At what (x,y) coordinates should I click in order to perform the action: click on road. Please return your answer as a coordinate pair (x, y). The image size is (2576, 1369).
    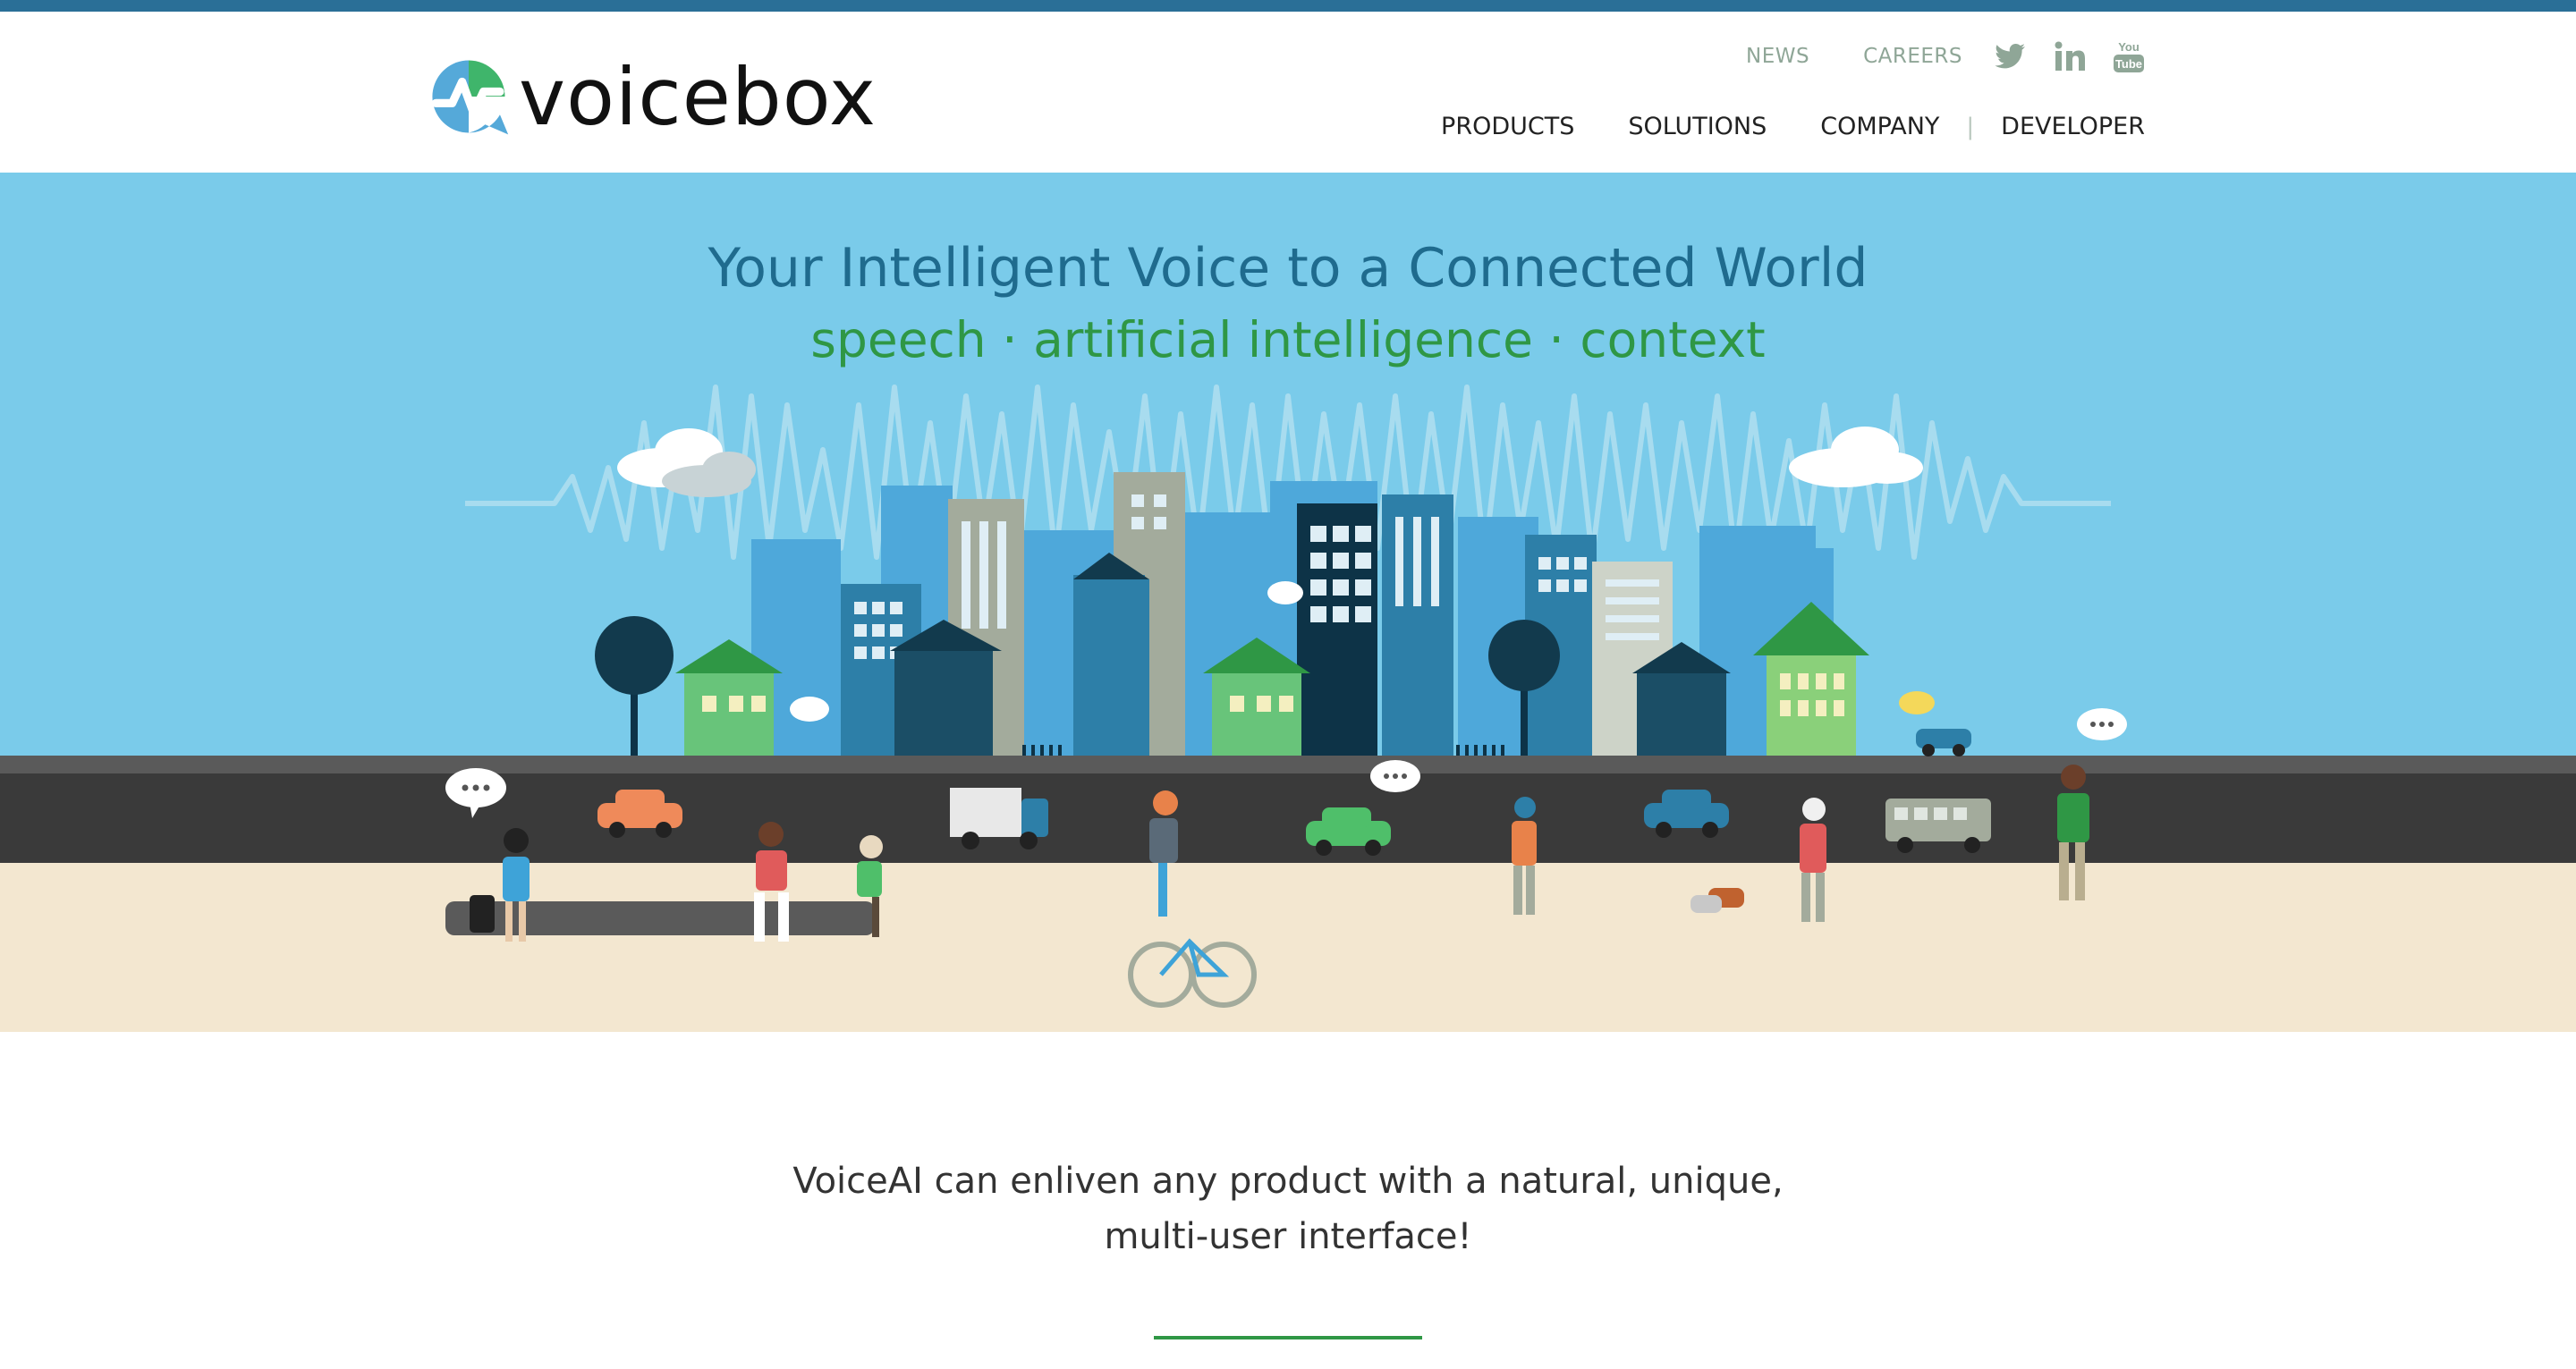
    Looking at the image, I should click on (1288, 818).